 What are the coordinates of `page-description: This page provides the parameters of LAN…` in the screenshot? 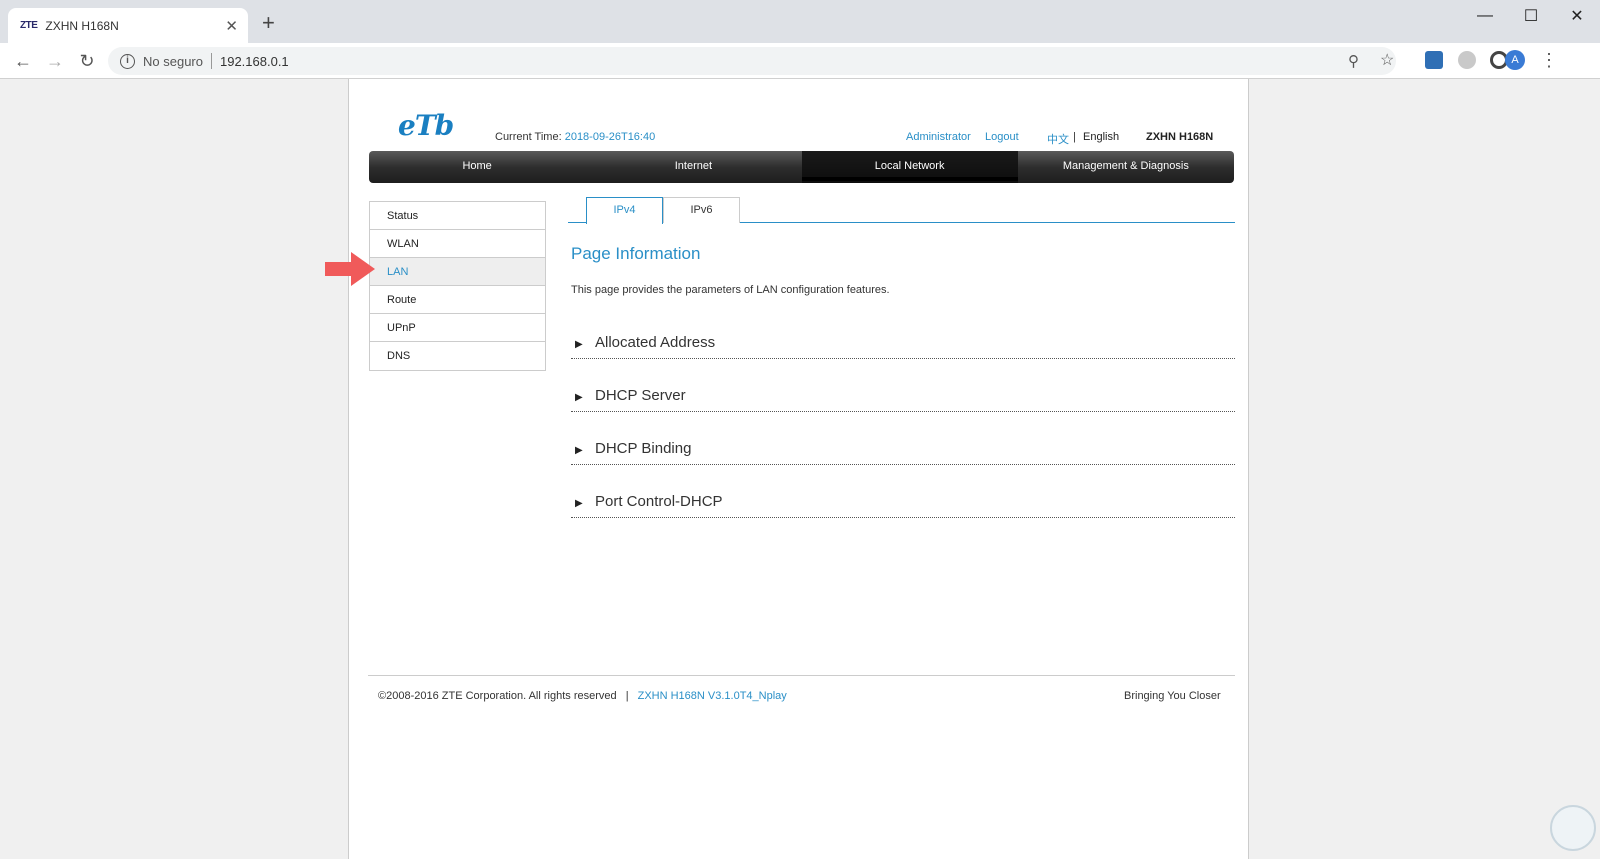 It's located at (730, 290).